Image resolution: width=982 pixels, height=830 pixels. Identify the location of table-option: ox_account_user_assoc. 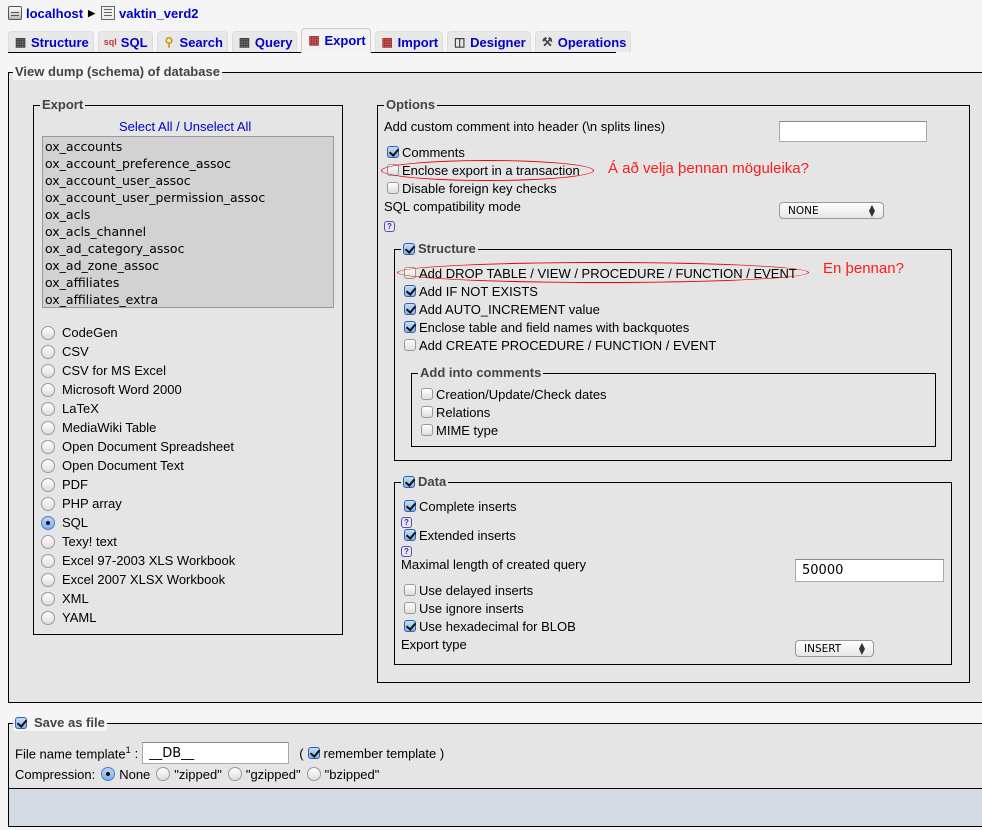
(188, 180).